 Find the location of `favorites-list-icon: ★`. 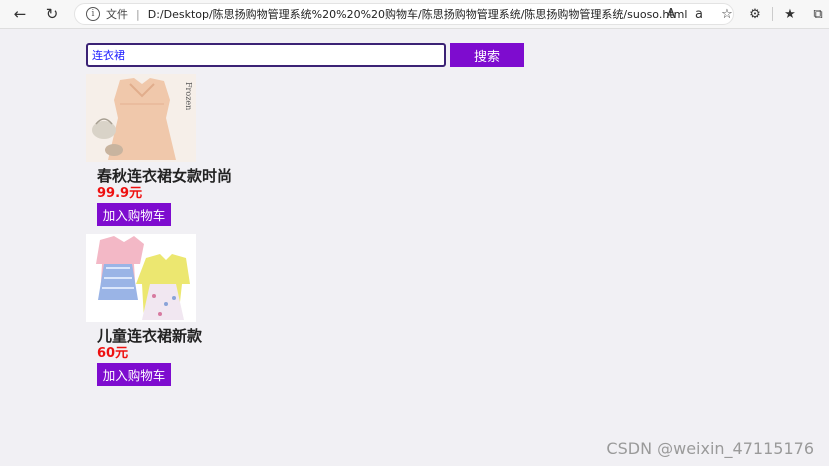

favorites-list-icon: ★ is located at coordinates (790, 14).